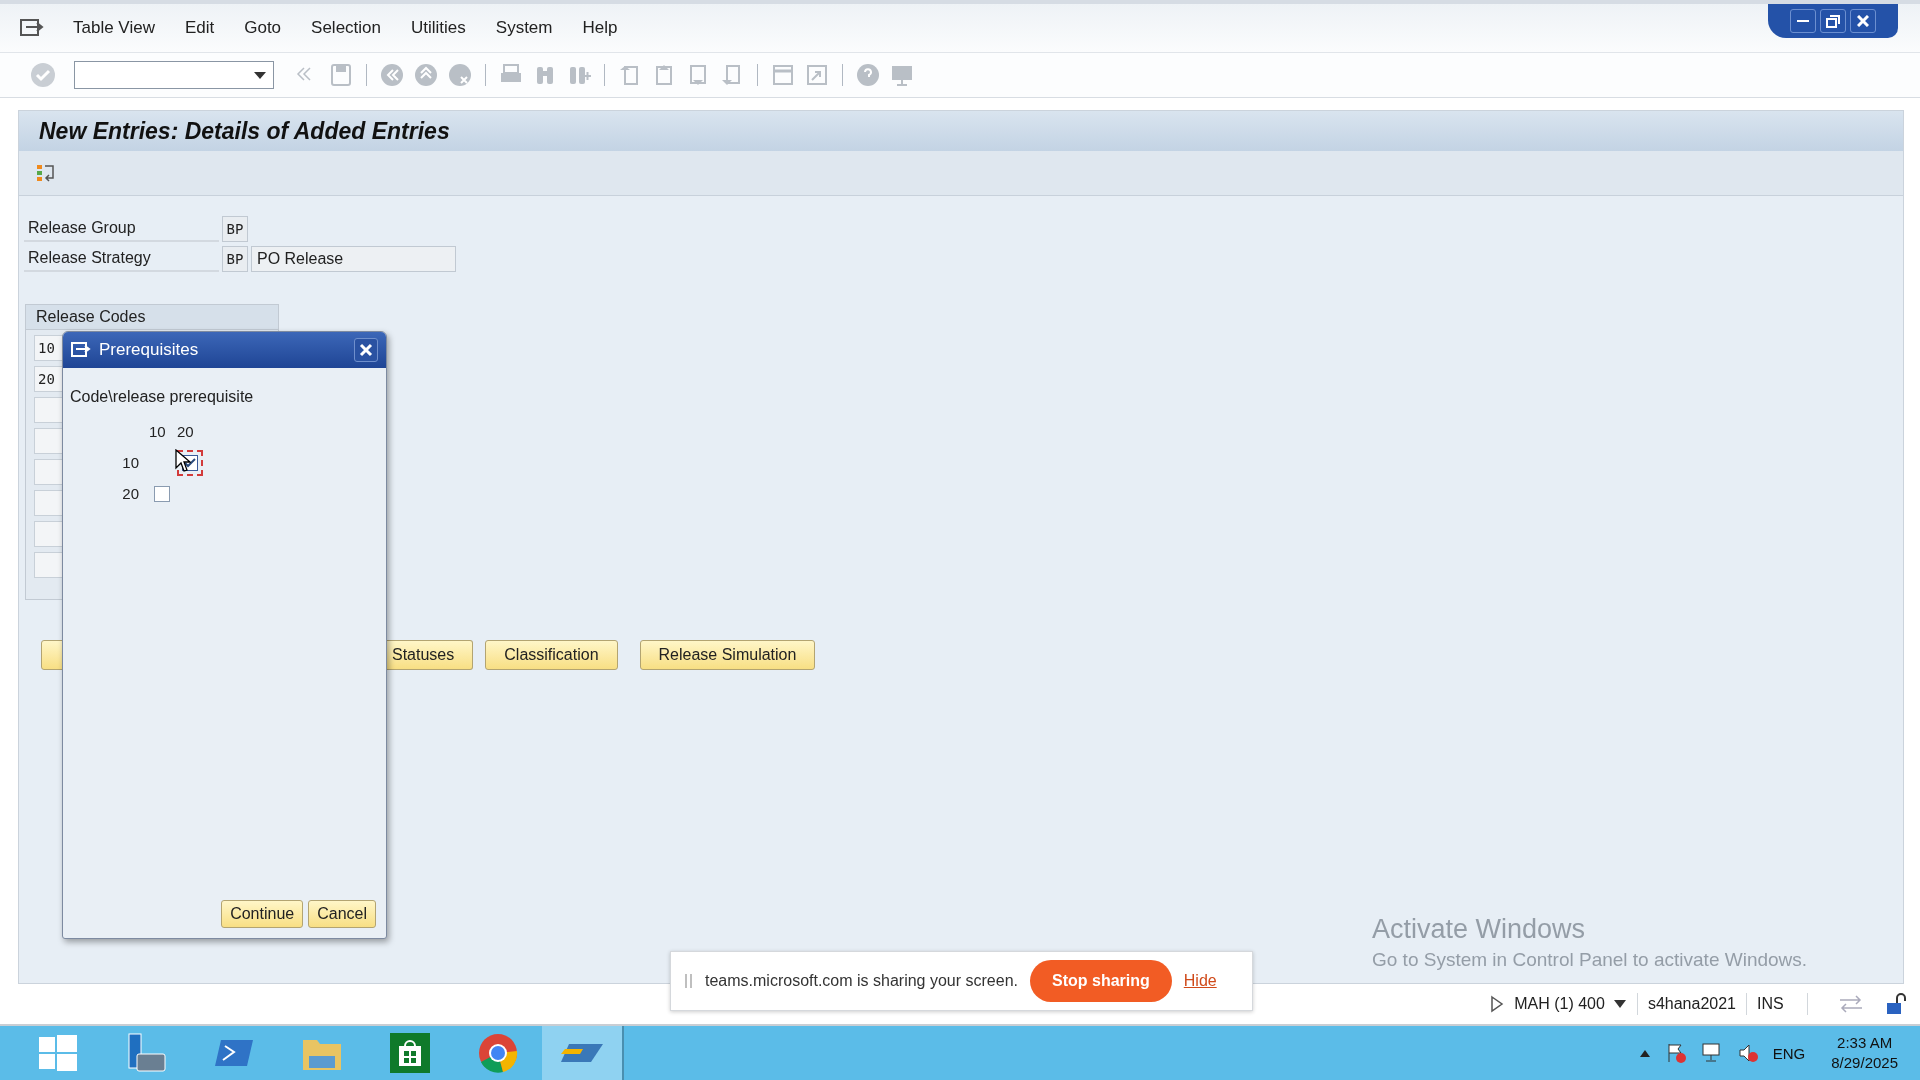  I want to click on field-label: Release Group, so click(121, 229).